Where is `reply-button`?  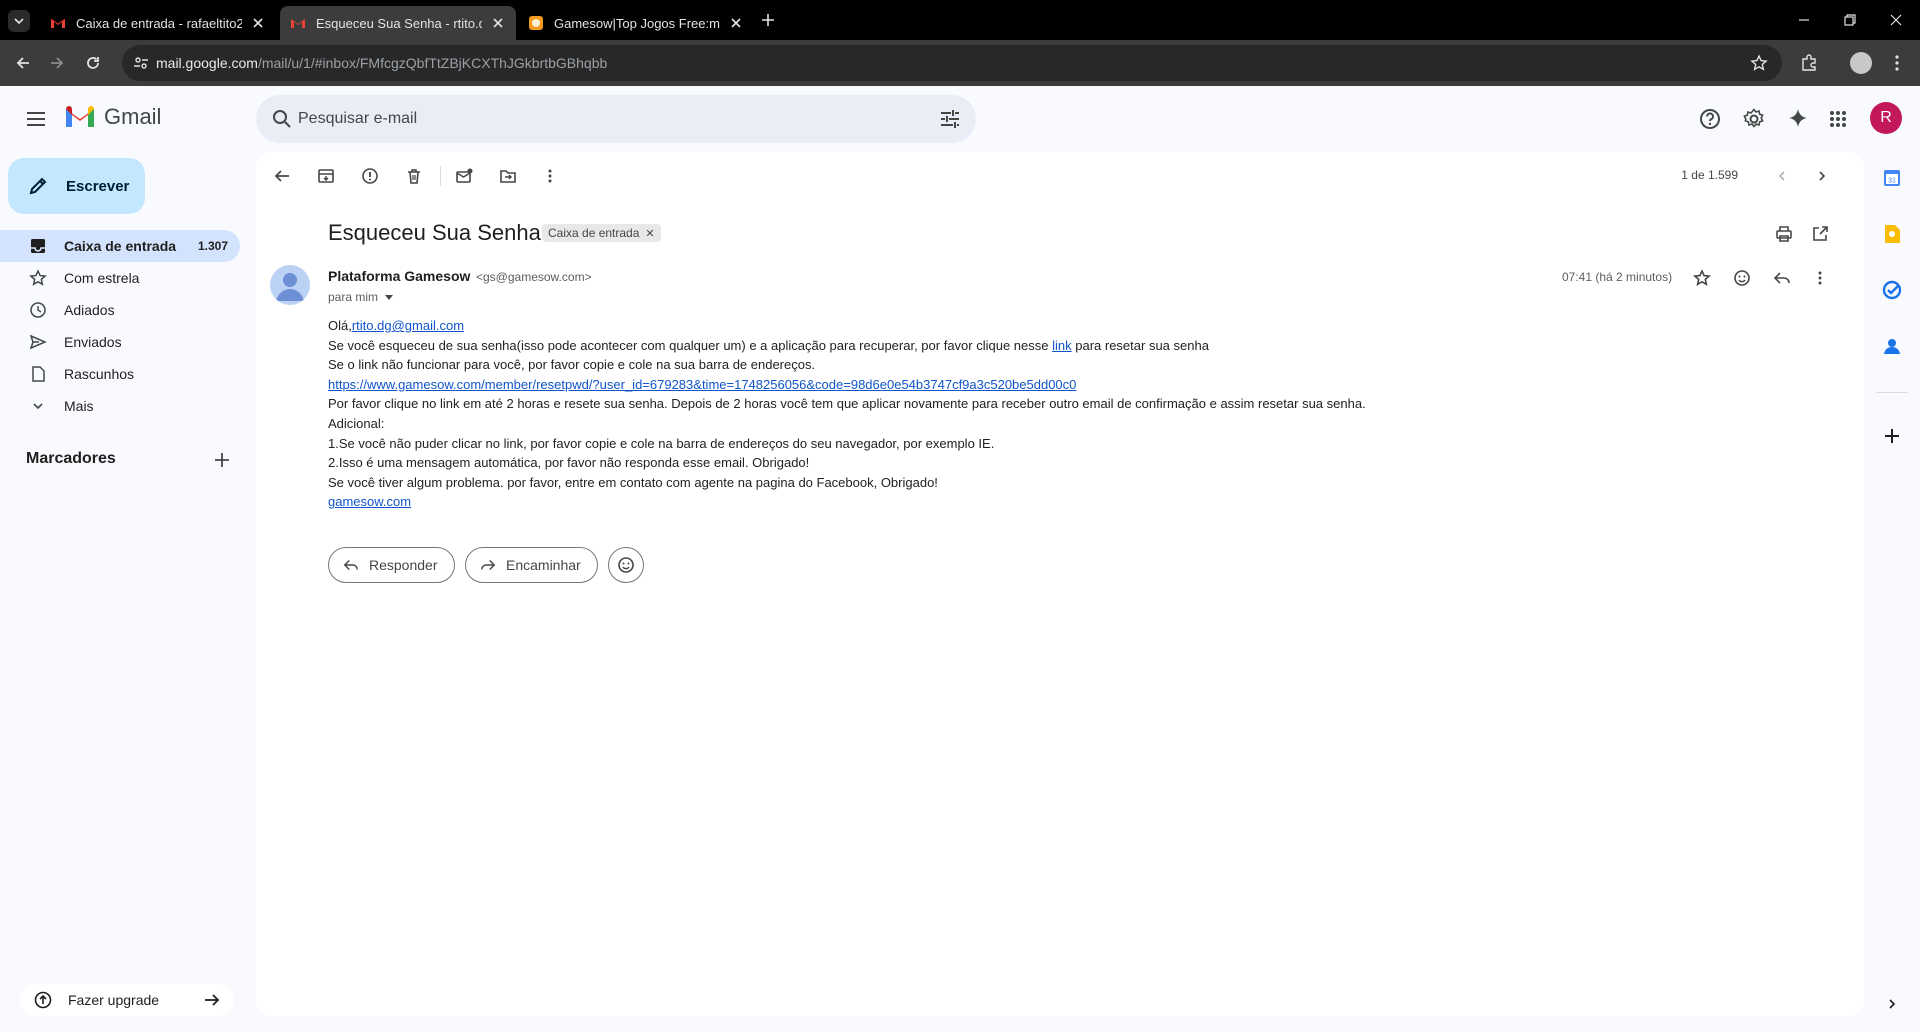
reply-button is located at coordinates (1782, 278).